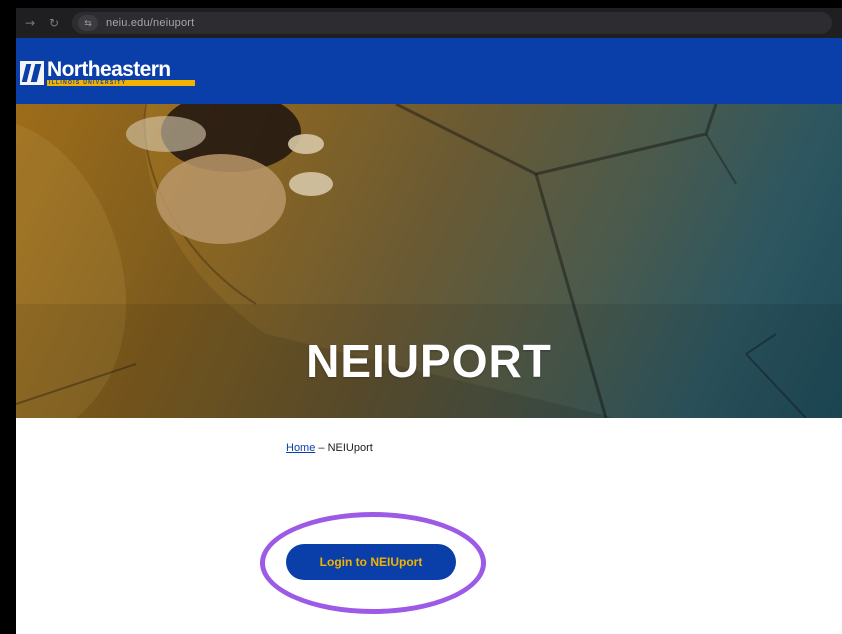  I want to click on page-hero-title: NEIUPORT, so click(429, 361).